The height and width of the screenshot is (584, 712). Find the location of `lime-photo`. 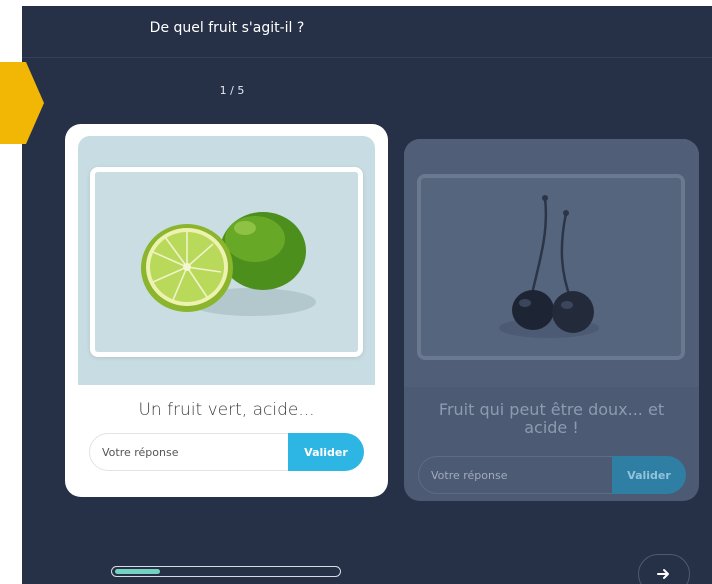

lime-photo is located at coordinates (226, 262).